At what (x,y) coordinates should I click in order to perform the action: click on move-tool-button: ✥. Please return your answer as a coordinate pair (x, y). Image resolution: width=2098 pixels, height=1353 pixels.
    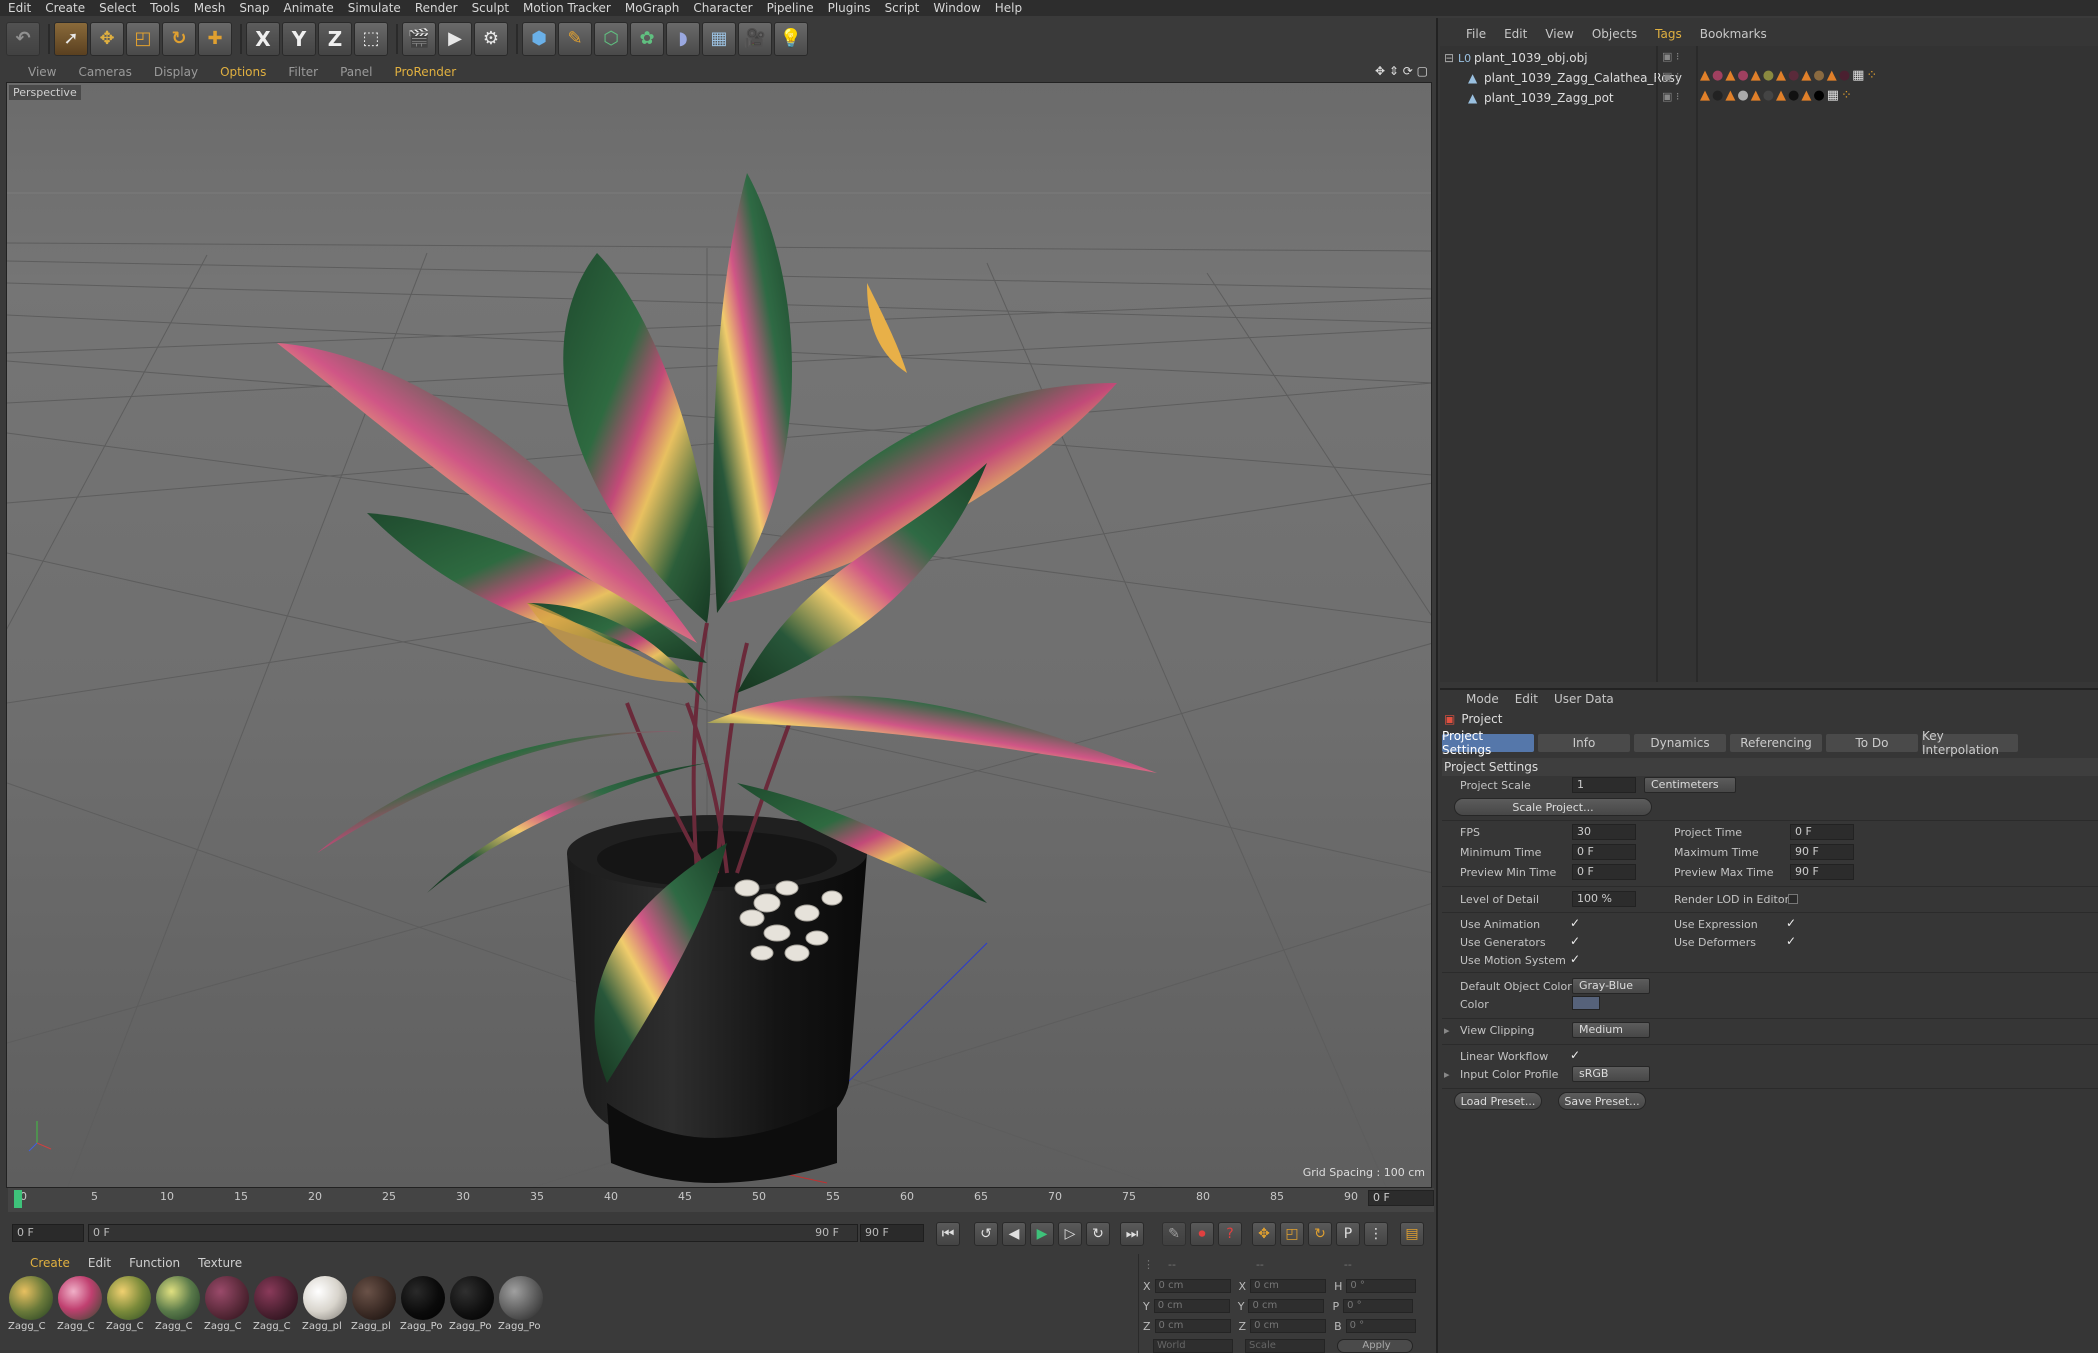
    Looking at the image, I should click on (107, 39).